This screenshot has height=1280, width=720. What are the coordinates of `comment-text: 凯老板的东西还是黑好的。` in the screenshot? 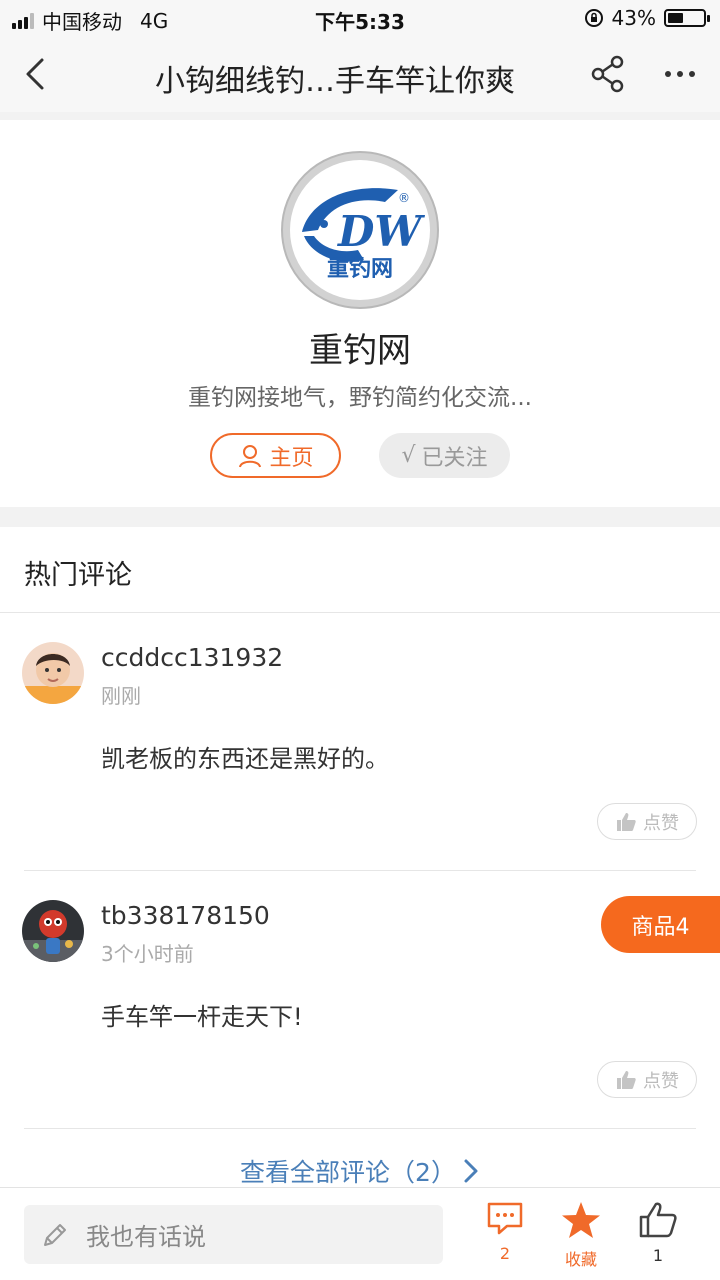 It's located at (245, 759).